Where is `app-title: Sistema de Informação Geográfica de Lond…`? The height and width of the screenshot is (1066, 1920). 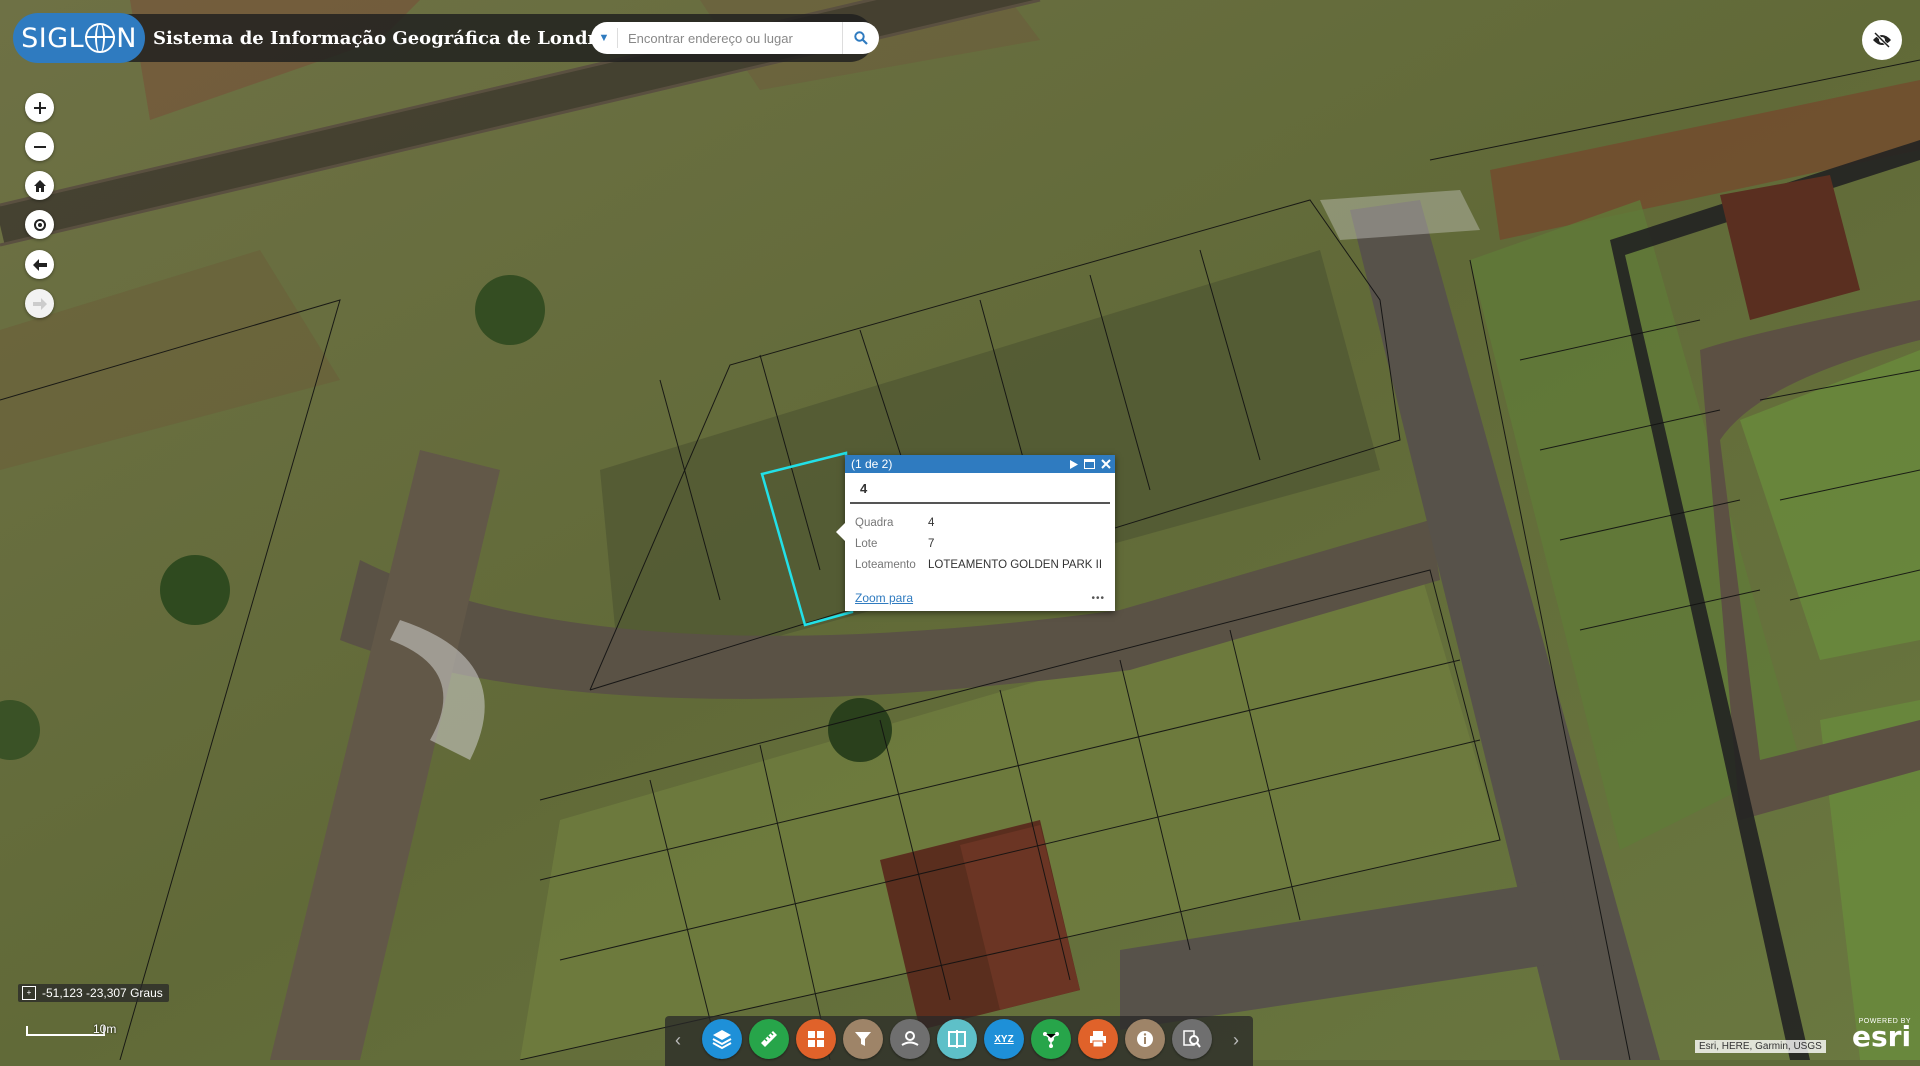
app-title: Sistema de Informação Geográfica de Lond… is located at coordinates (391, 38).